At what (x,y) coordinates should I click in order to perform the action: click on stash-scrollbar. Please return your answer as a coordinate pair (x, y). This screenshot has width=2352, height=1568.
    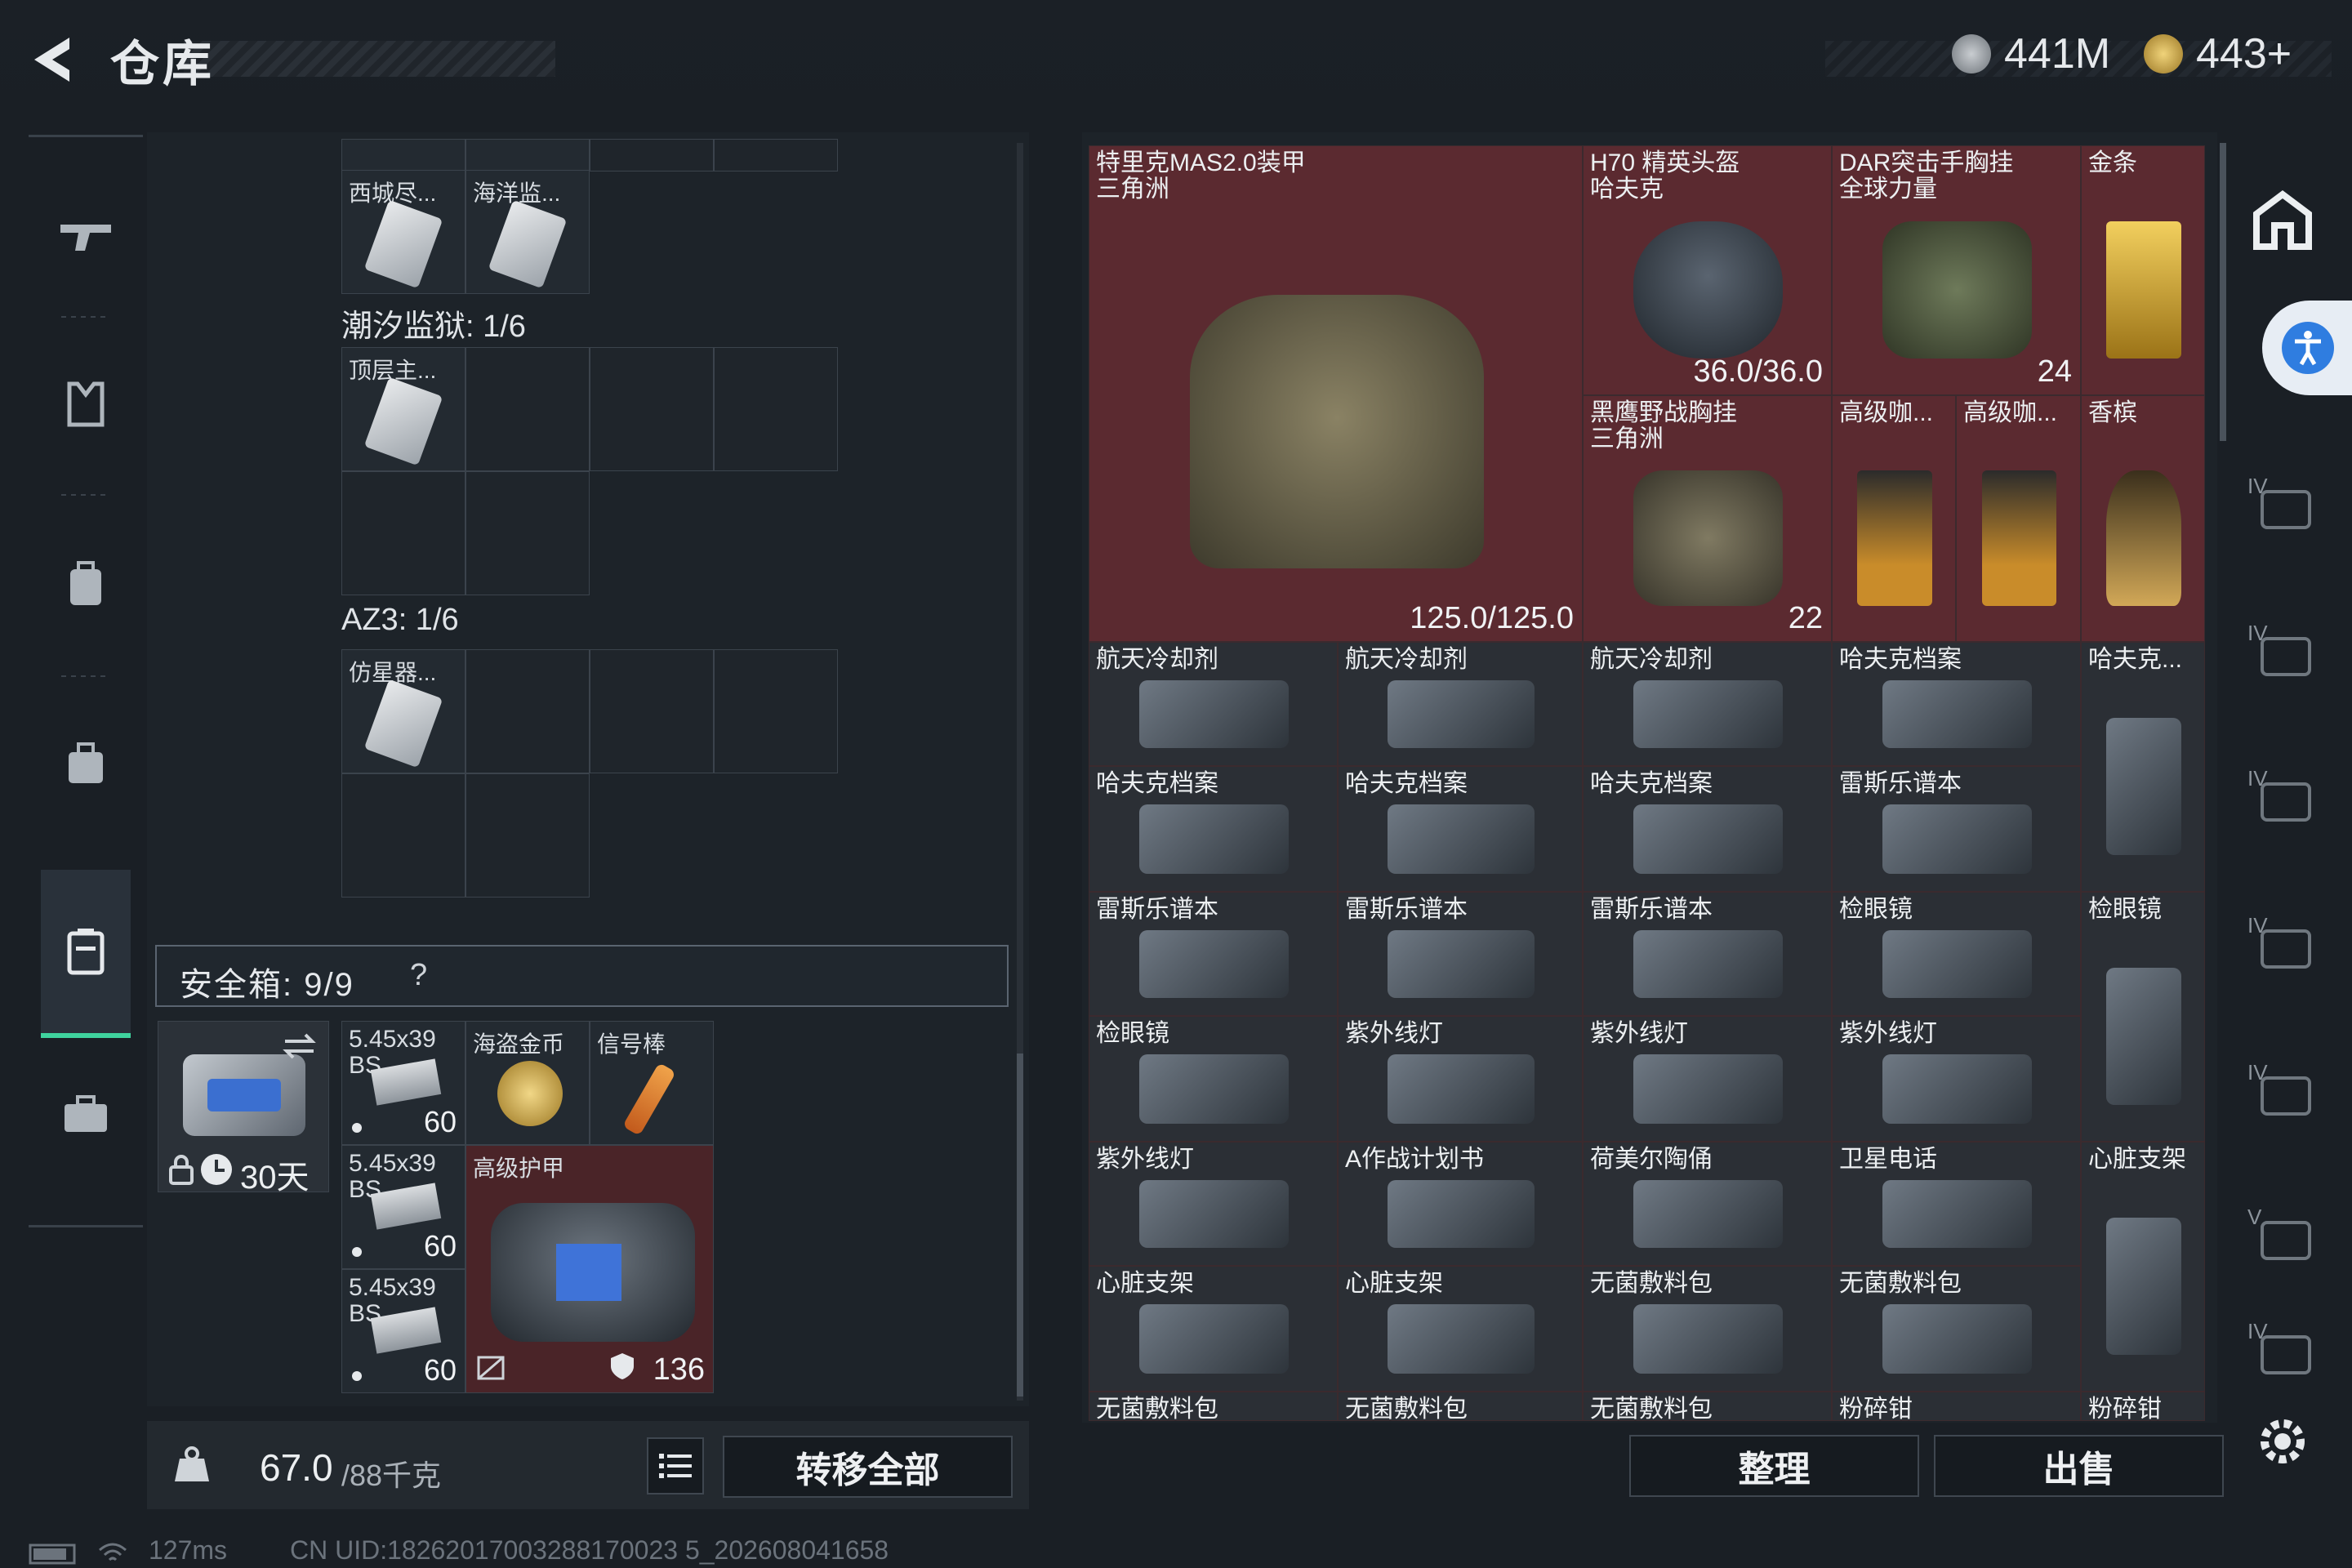
    Looking at the image, I should click on (2223, 292).